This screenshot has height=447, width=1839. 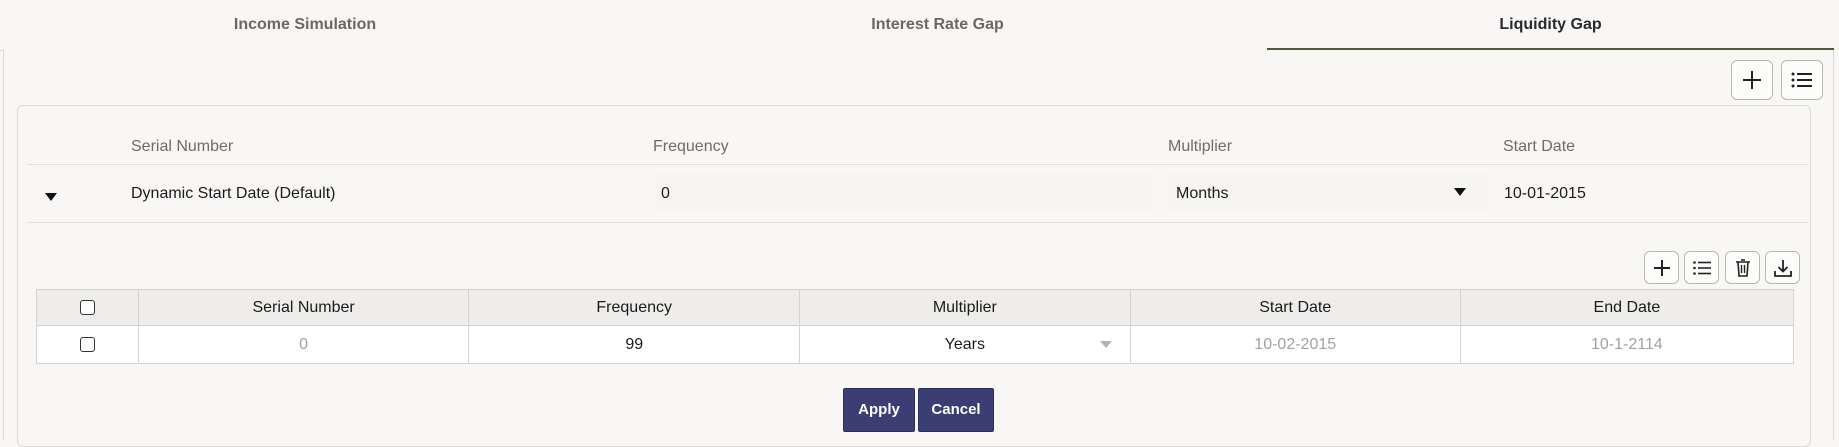 What do you see at coordinates (1550, 25) in the screenshot?
I see `tab-liquidity-gap: Liquidity Gap` at bounding box center [1550, 25].